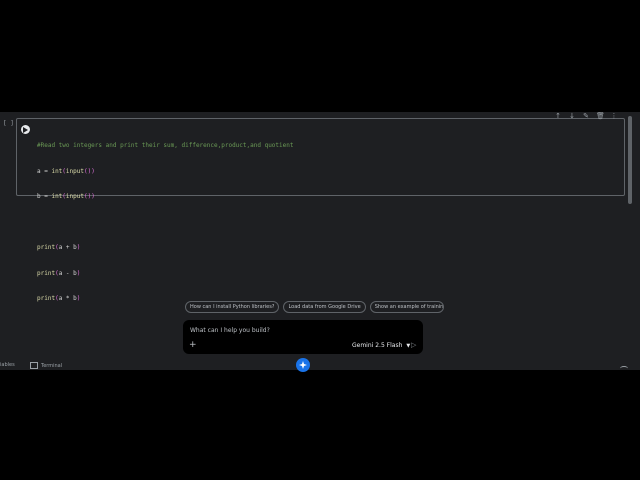 This screenshot has width=640, height=480. I want to click on suggestion-chip: How can I install Python libraries?, so click(232, 307).